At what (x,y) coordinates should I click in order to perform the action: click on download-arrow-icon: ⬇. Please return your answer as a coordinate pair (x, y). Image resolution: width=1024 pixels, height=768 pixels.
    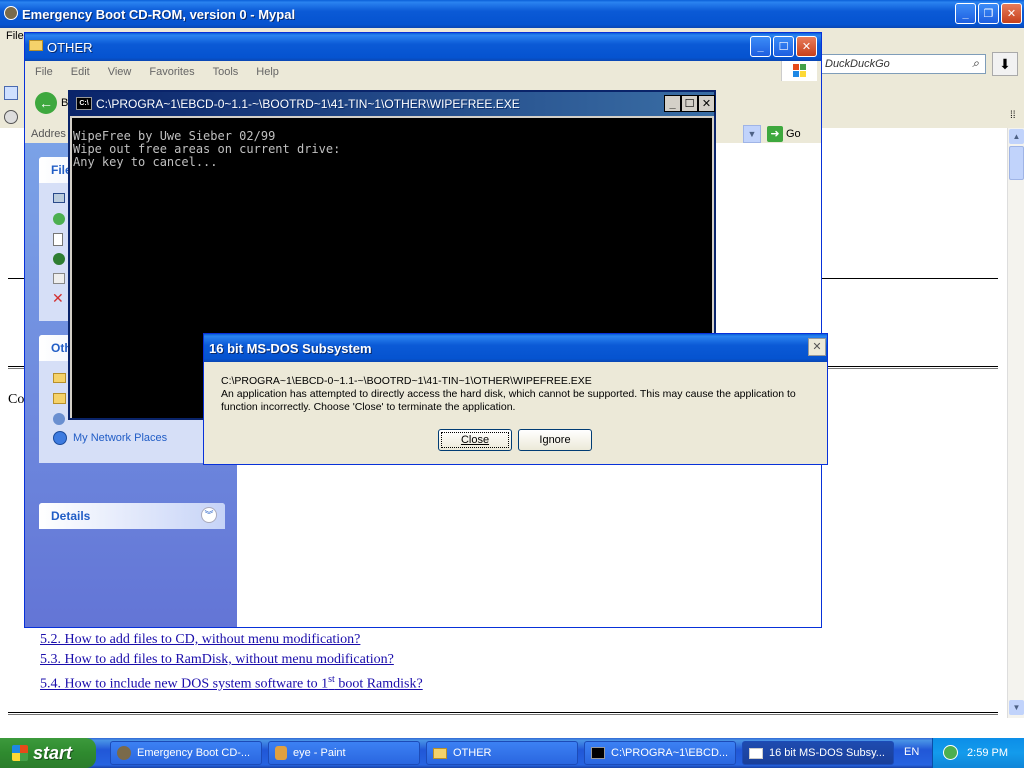
    Looking at the image, I should click on (1005, 64).